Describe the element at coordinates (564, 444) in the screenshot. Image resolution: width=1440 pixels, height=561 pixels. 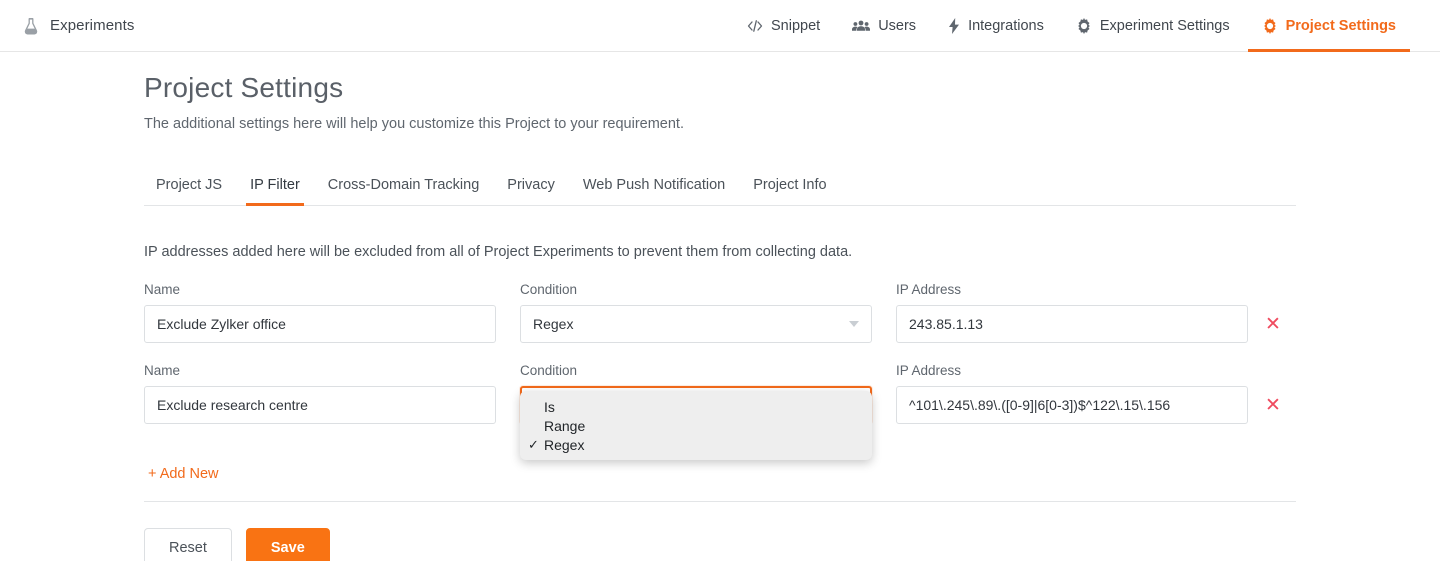
I see `dropdown-option-label: Regex` at that location.